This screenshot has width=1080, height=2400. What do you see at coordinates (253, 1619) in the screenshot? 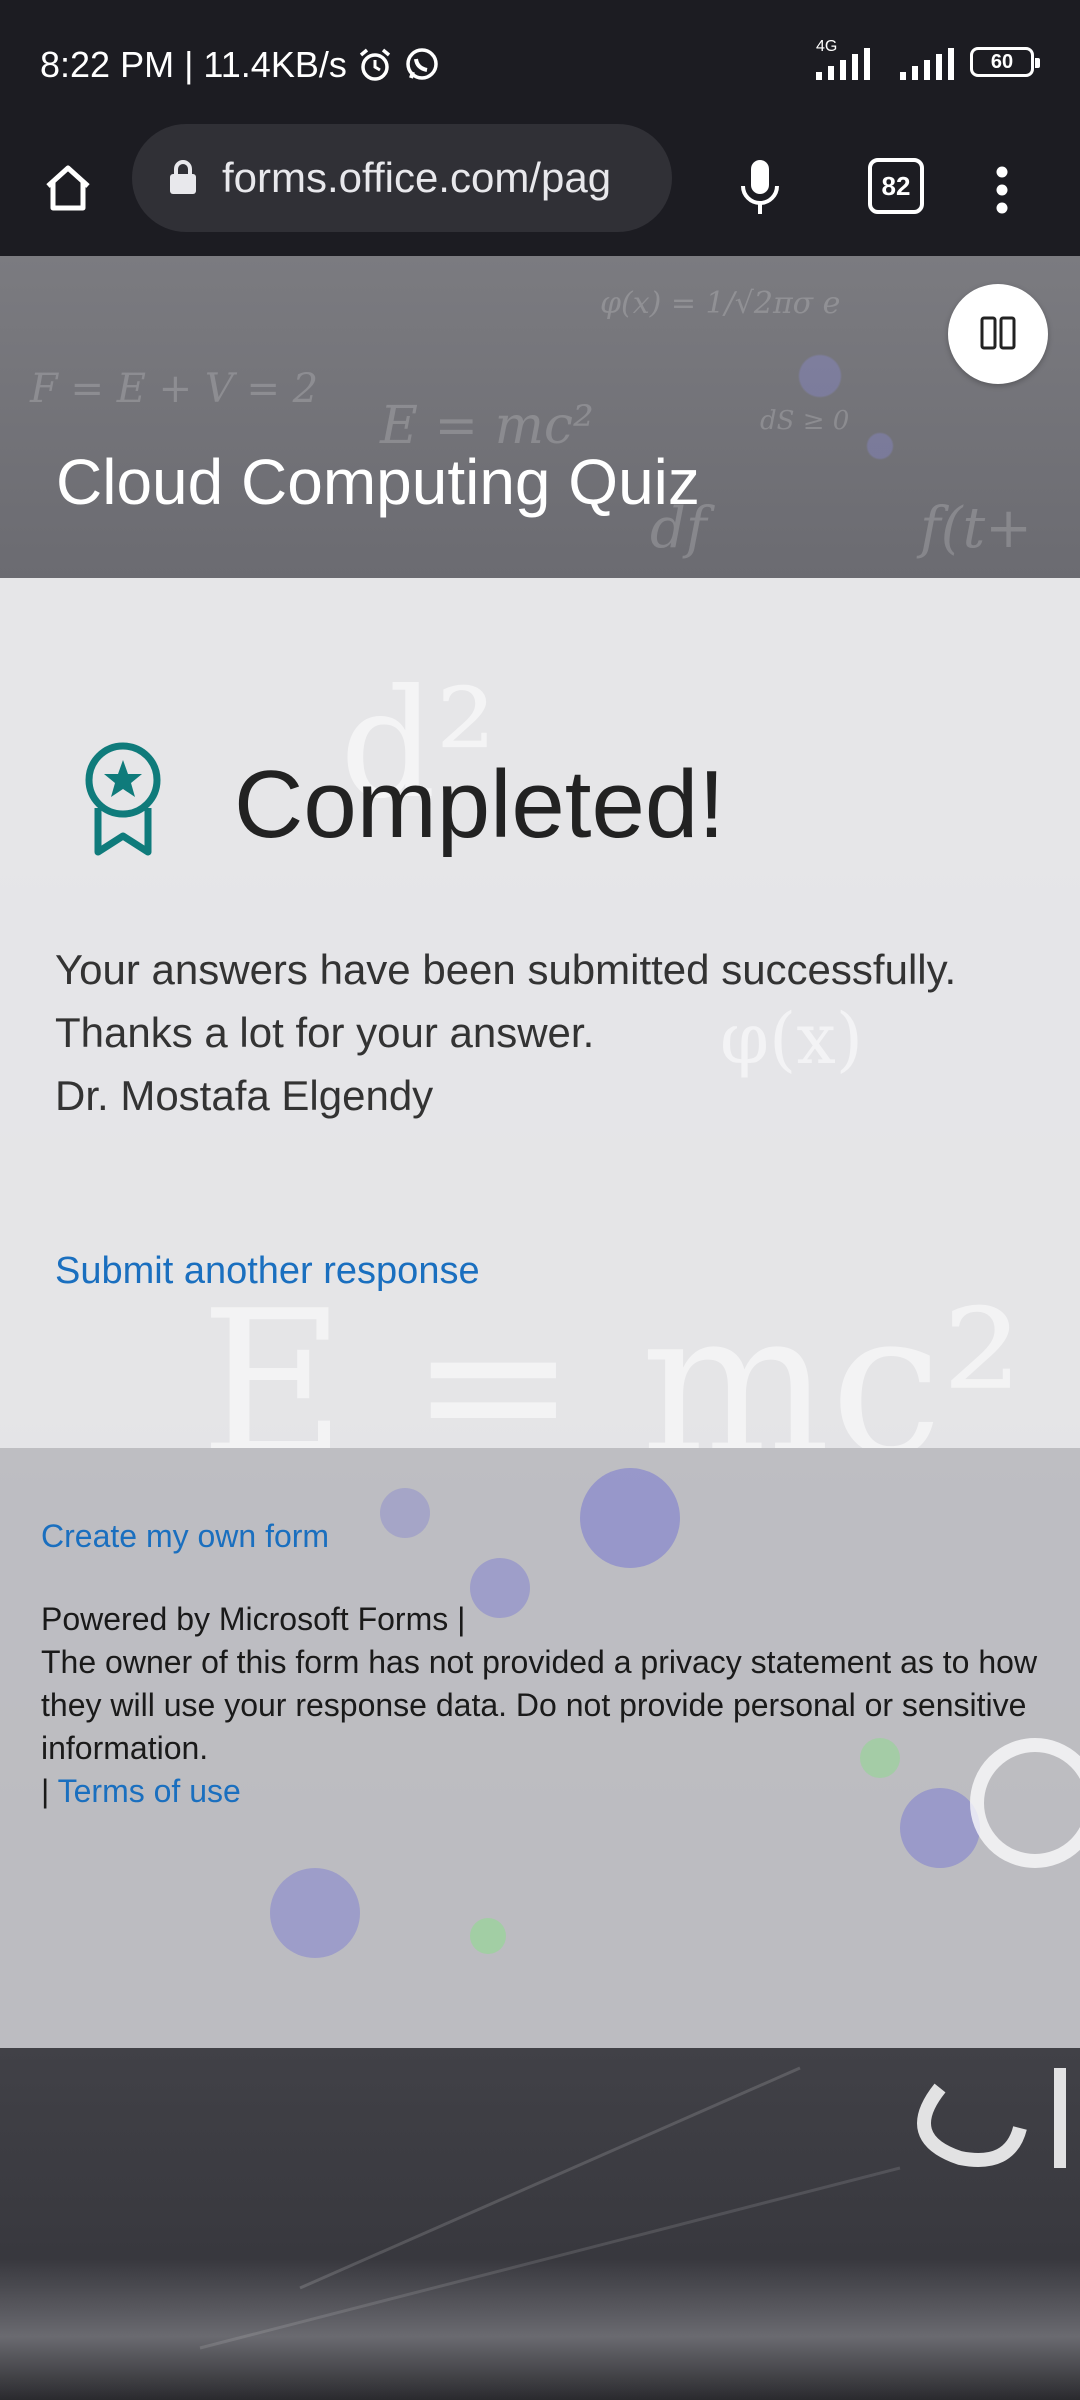
I see `powered-by-text: Powered by Microsoft Forms |` at bounding box center [253, 1619].